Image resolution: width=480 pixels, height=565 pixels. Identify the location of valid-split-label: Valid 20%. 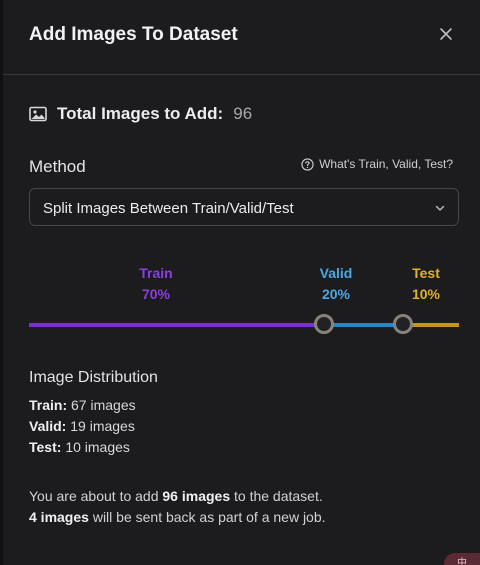
(336, 283).